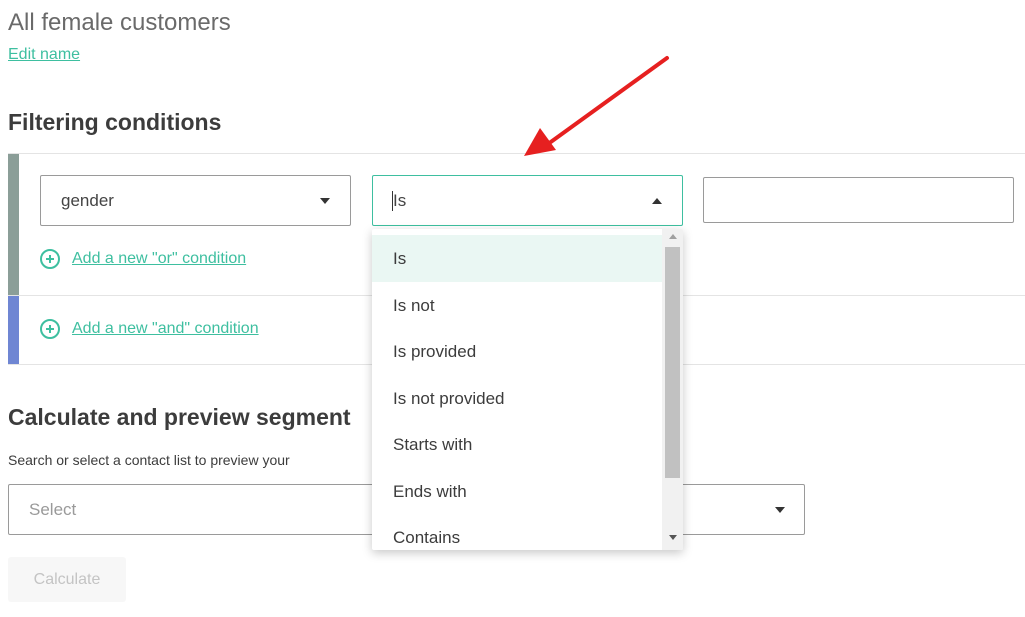  Describe the element at coordinates (596, 106) in the screenshot. I see `annotation-arrow-icon` at that location.